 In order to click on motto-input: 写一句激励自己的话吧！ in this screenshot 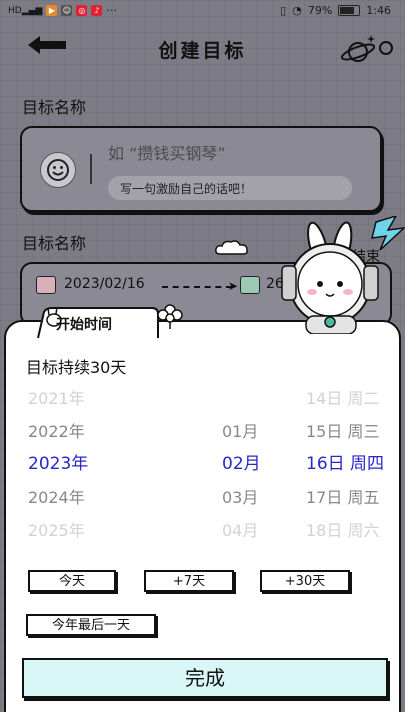, I will do `click(230, 188)`.